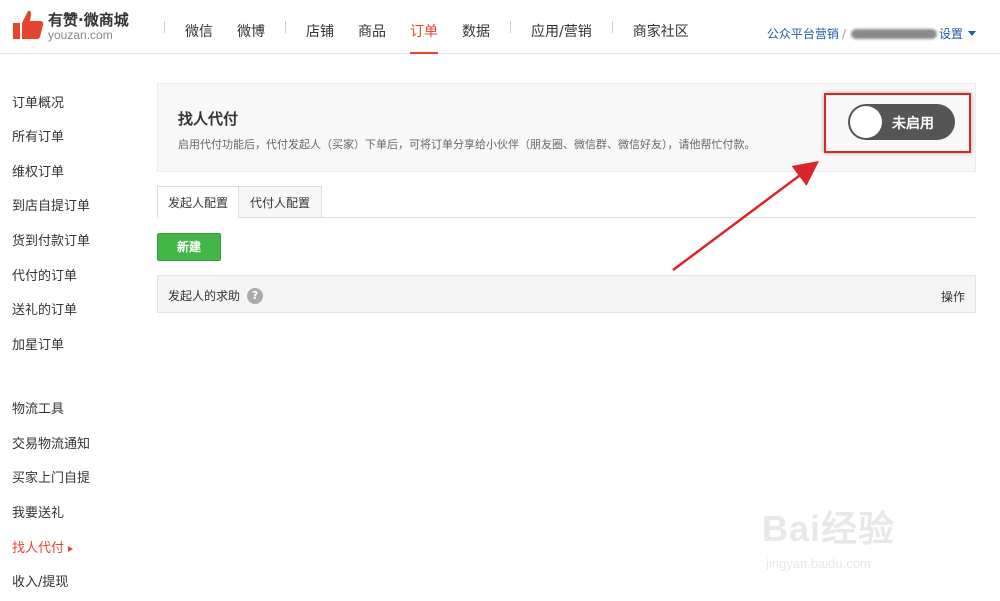 This screenshot has height=601, width=1000. What do you see at coordinates (803, 33) in the screenshot?
I see `platform-marketing-link: 公众平台营销` at bounding box center [803, 33].